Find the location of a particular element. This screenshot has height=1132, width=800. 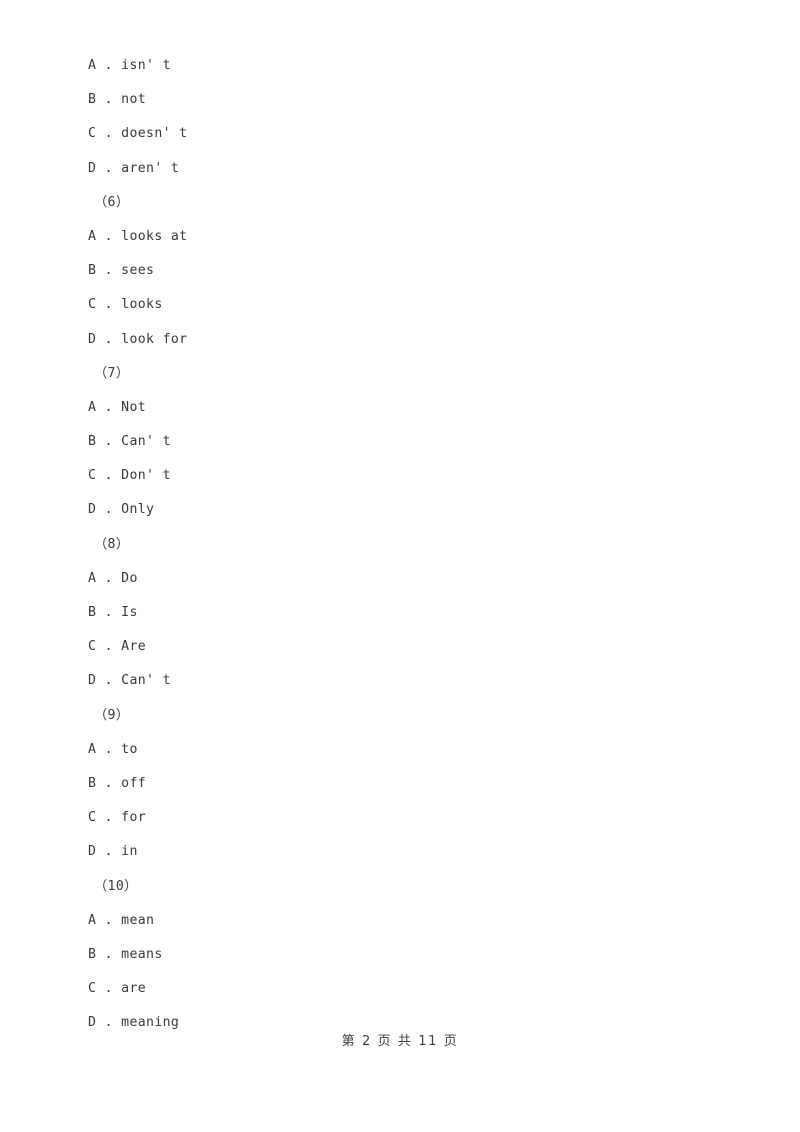

answer-option: C . Don' t is located at coordinates (129, 476).